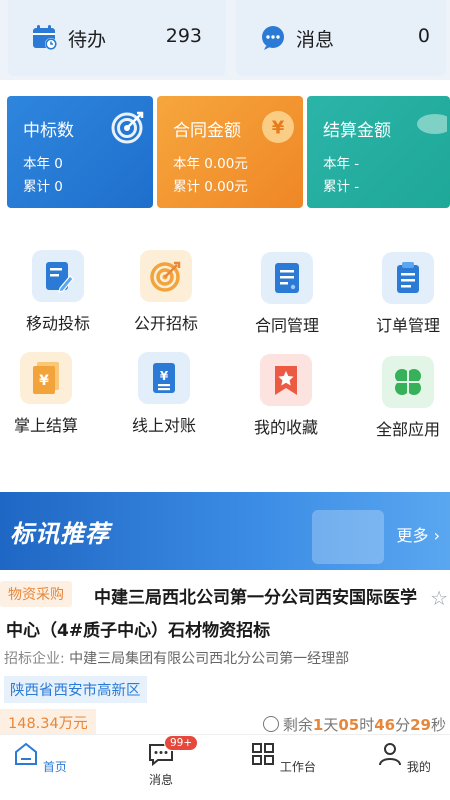  I want to click on app-mobile-settlement: ¥ 掌上结算, so click(51, 394).